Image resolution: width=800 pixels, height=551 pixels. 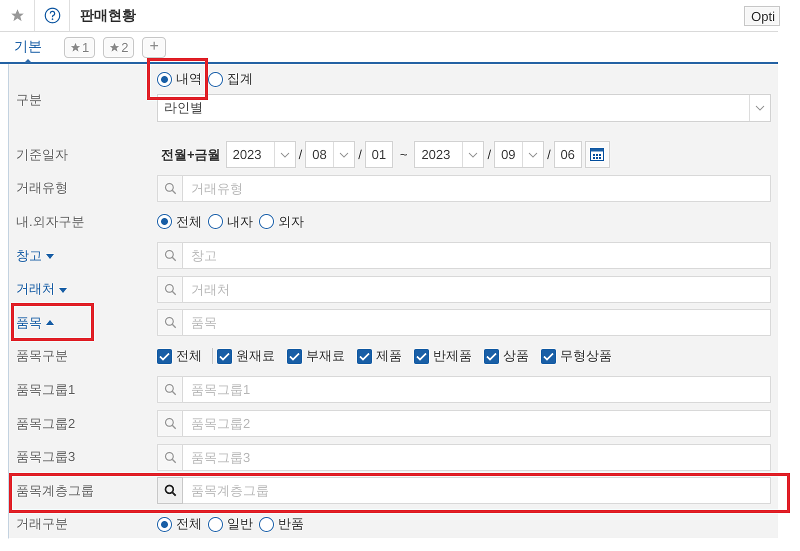 What do you see at coordinates (330, 154) in the screenshot?
I see `dropdown: 08` at bounding box center [330, 154].